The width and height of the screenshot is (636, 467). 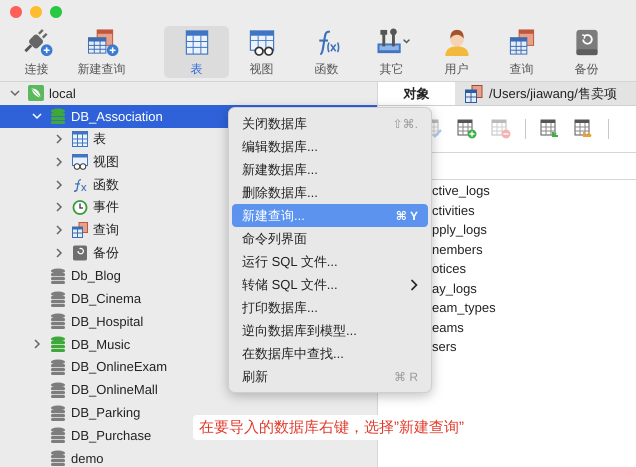 I want to click on tree-item-label: DB_Association, so click(x=117, y=116).